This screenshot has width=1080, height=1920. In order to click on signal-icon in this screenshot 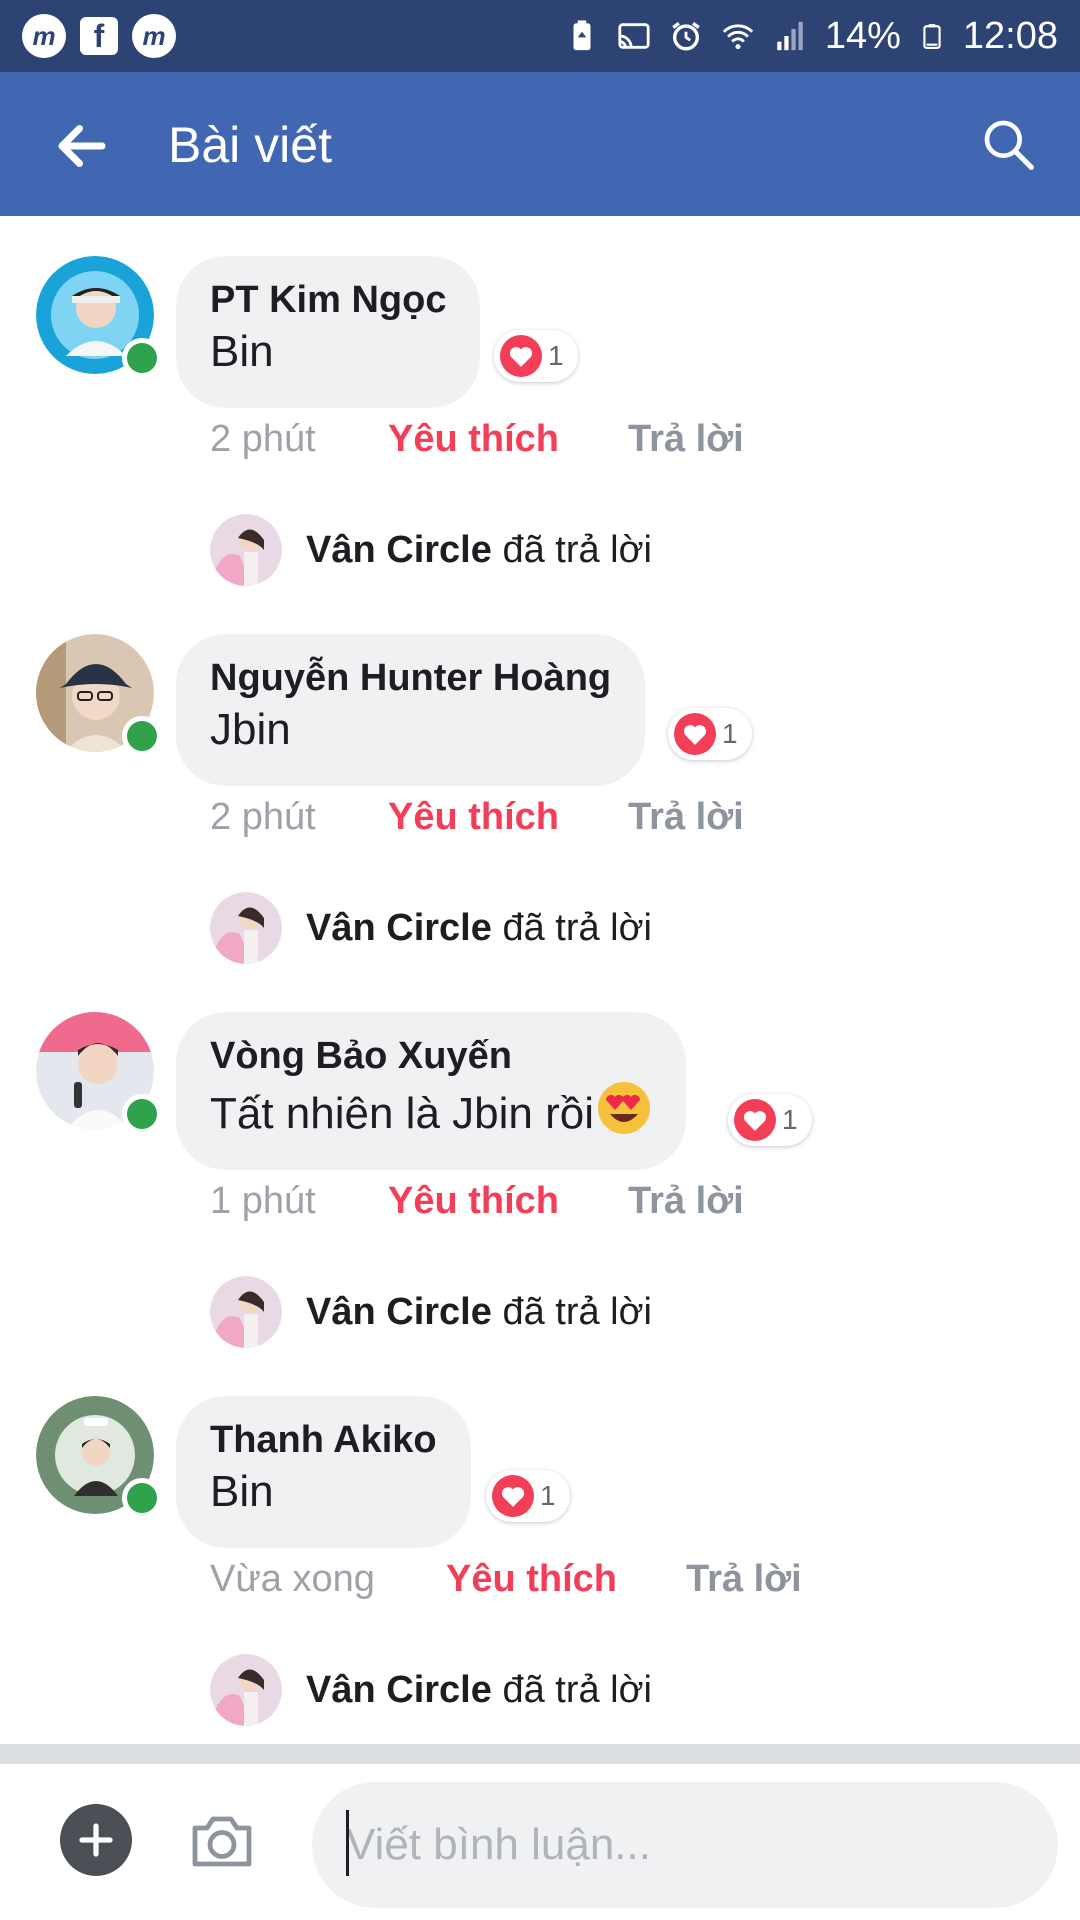, I will do `click(790, 36)`.